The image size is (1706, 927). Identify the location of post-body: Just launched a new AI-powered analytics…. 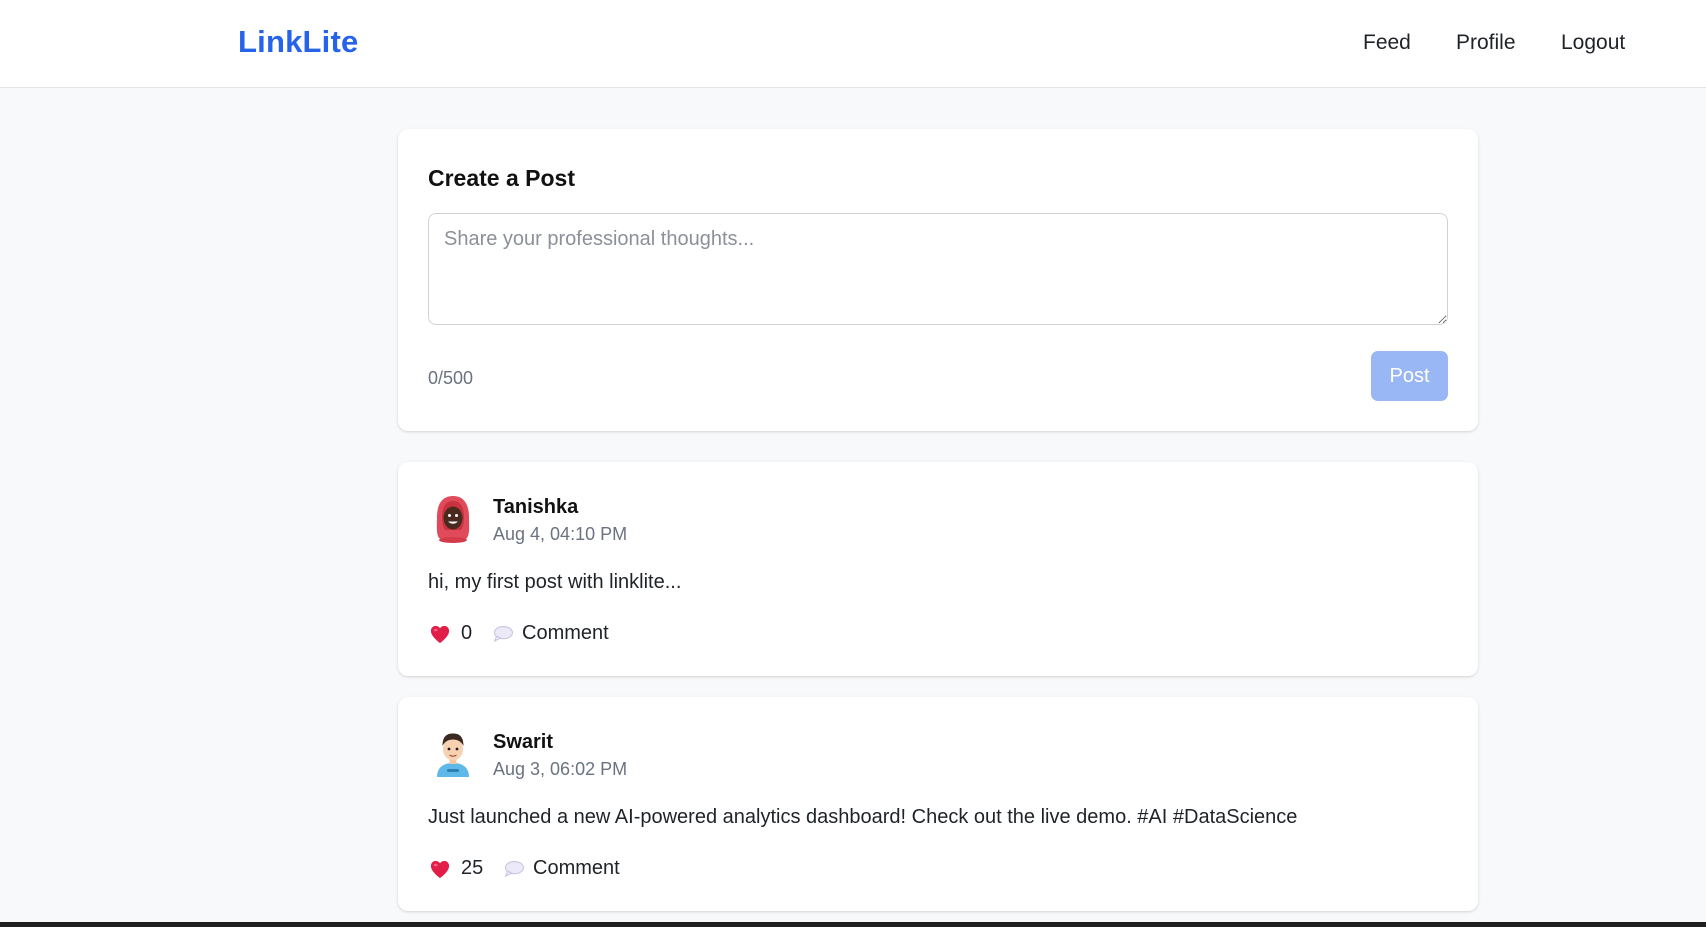
(863, 817).